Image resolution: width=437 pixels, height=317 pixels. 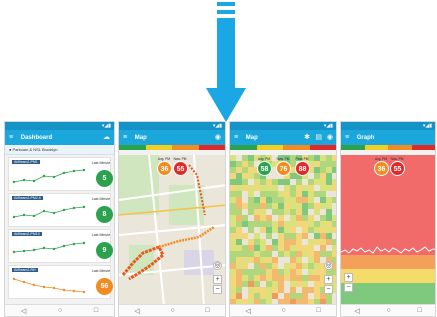 What do you see at coordinates (318, 137) in the screenshot?
I see `layers-icon: ▤` at bounding box center [318, 137].